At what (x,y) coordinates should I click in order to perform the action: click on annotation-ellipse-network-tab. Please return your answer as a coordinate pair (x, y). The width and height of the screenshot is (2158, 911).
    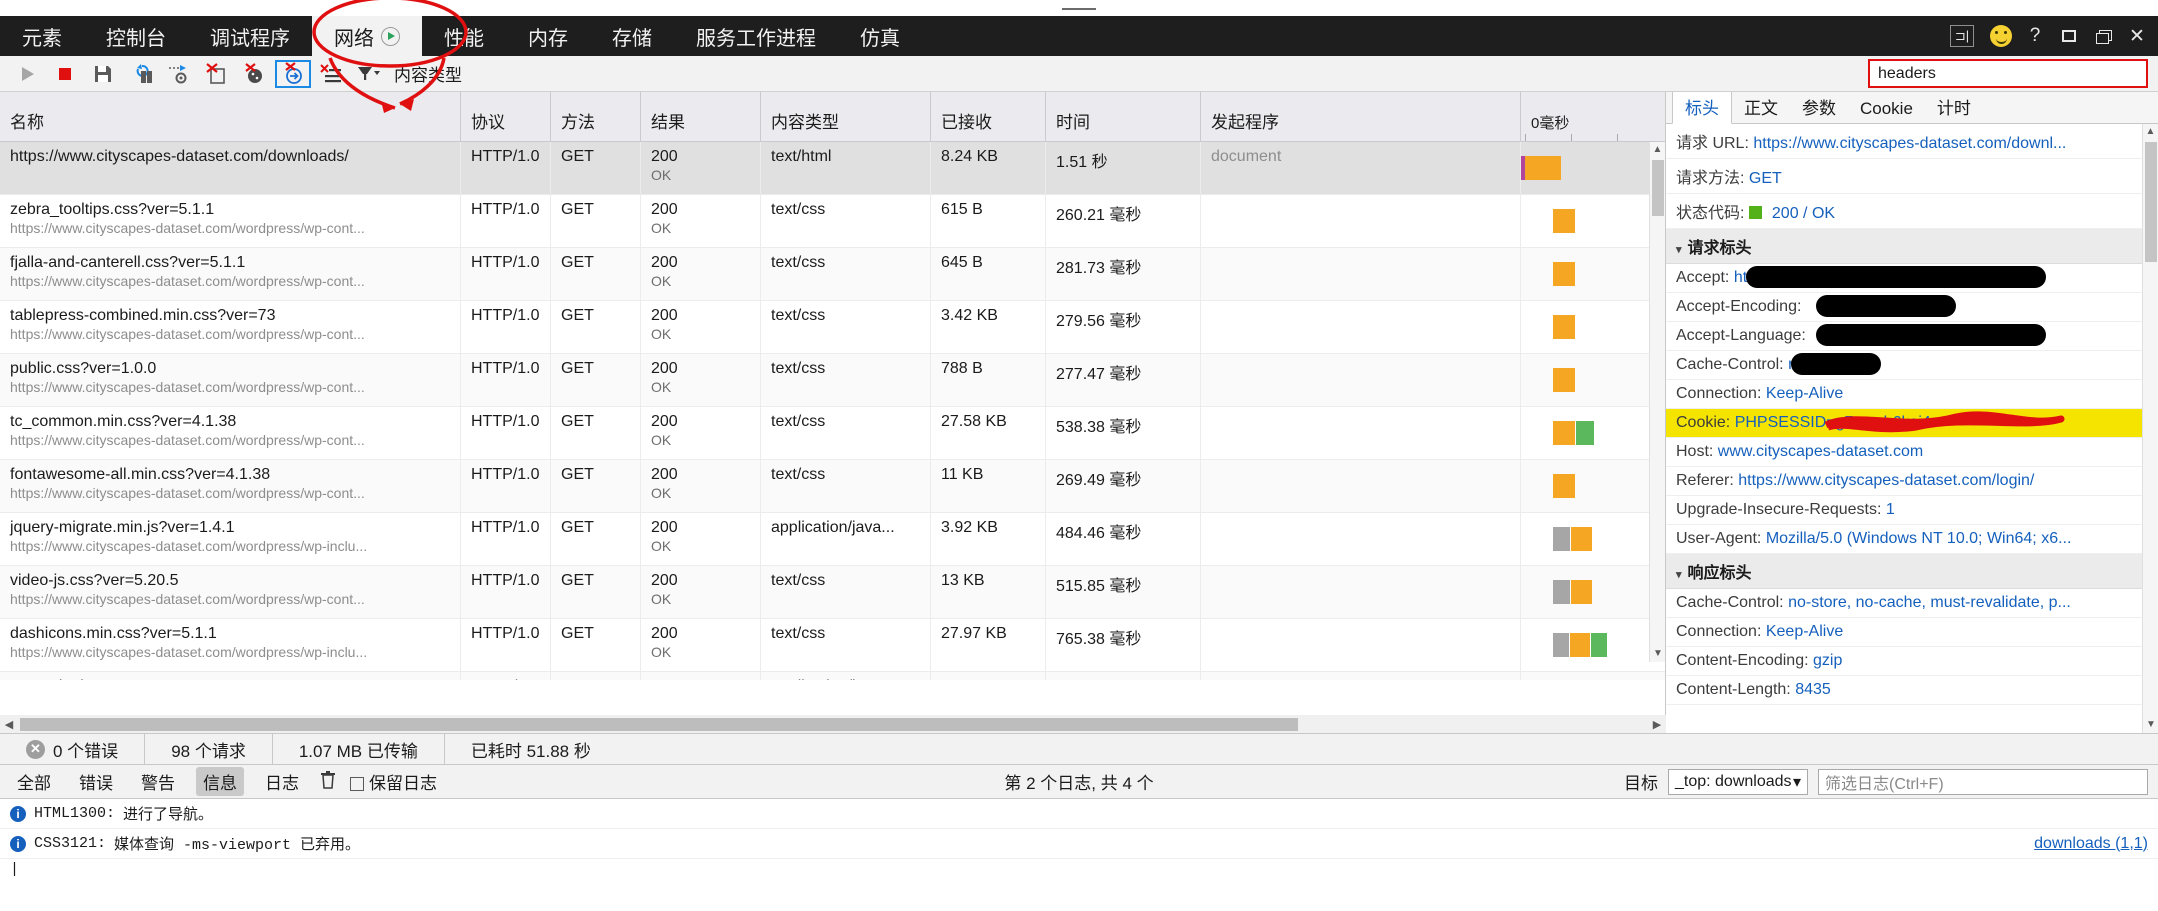
    Looking at the image, I should click on (390, 34).